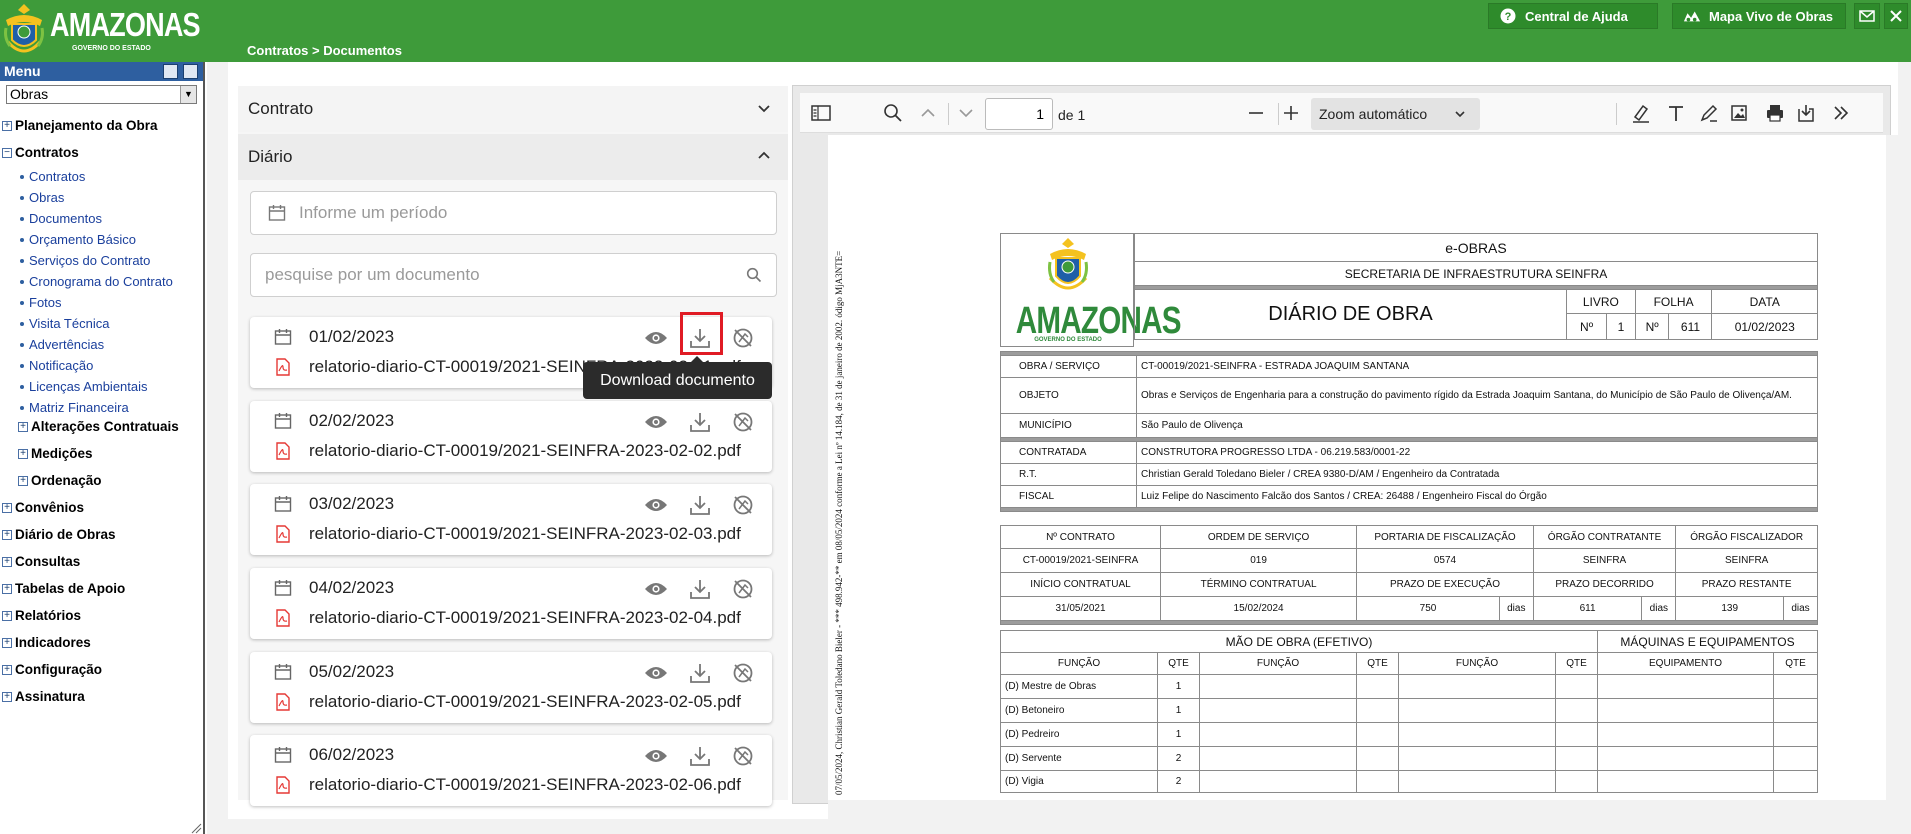 The image size is (1911, 834). I want to click on sidebar-toggle-button, so click(821, 113).